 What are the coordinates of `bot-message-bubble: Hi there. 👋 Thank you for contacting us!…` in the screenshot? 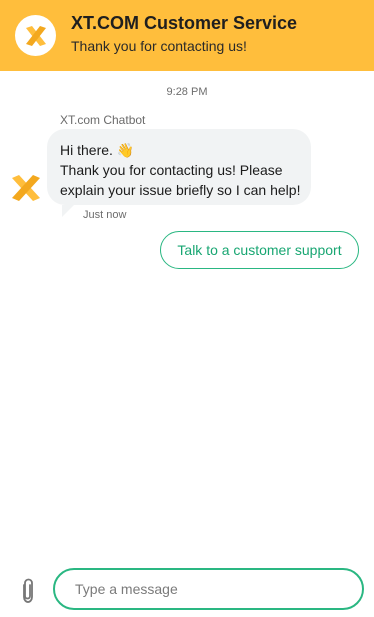 It's located at (179, 167).